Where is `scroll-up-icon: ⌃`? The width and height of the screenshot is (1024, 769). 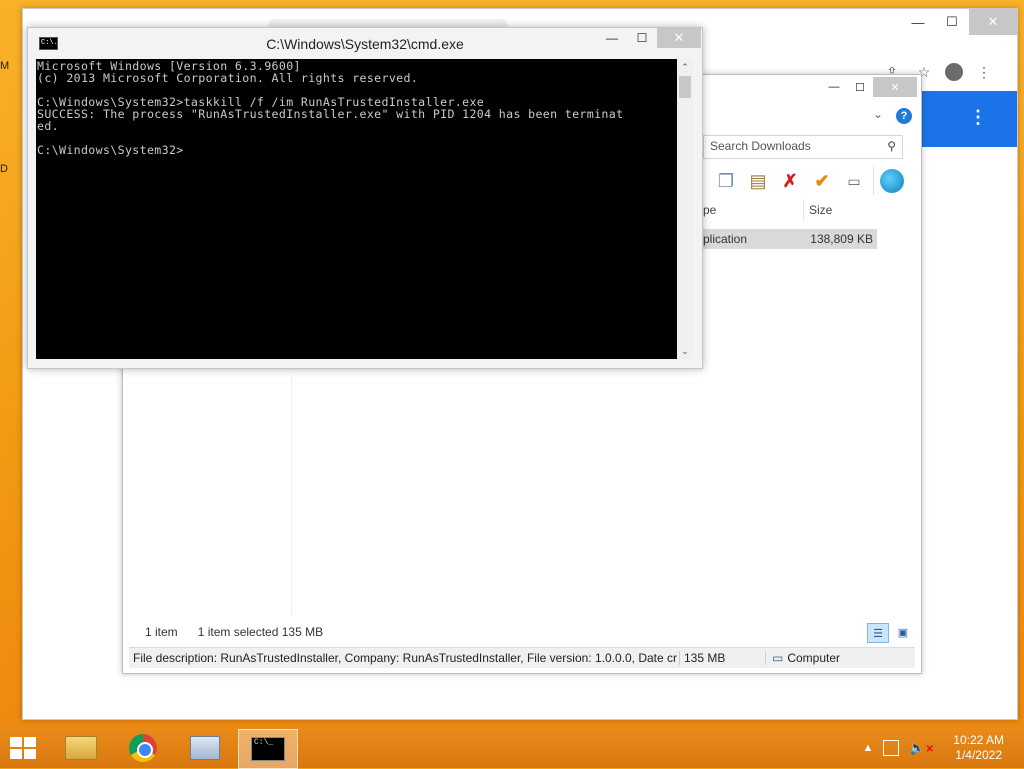
scroll-up-icon: ⌃ is located at coordinates (685, 67).